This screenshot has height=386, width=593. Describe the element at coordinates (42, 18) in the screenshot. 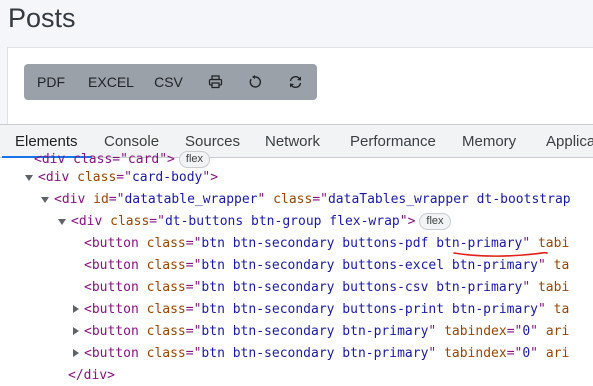

I see `page-title: Posts` at that location.